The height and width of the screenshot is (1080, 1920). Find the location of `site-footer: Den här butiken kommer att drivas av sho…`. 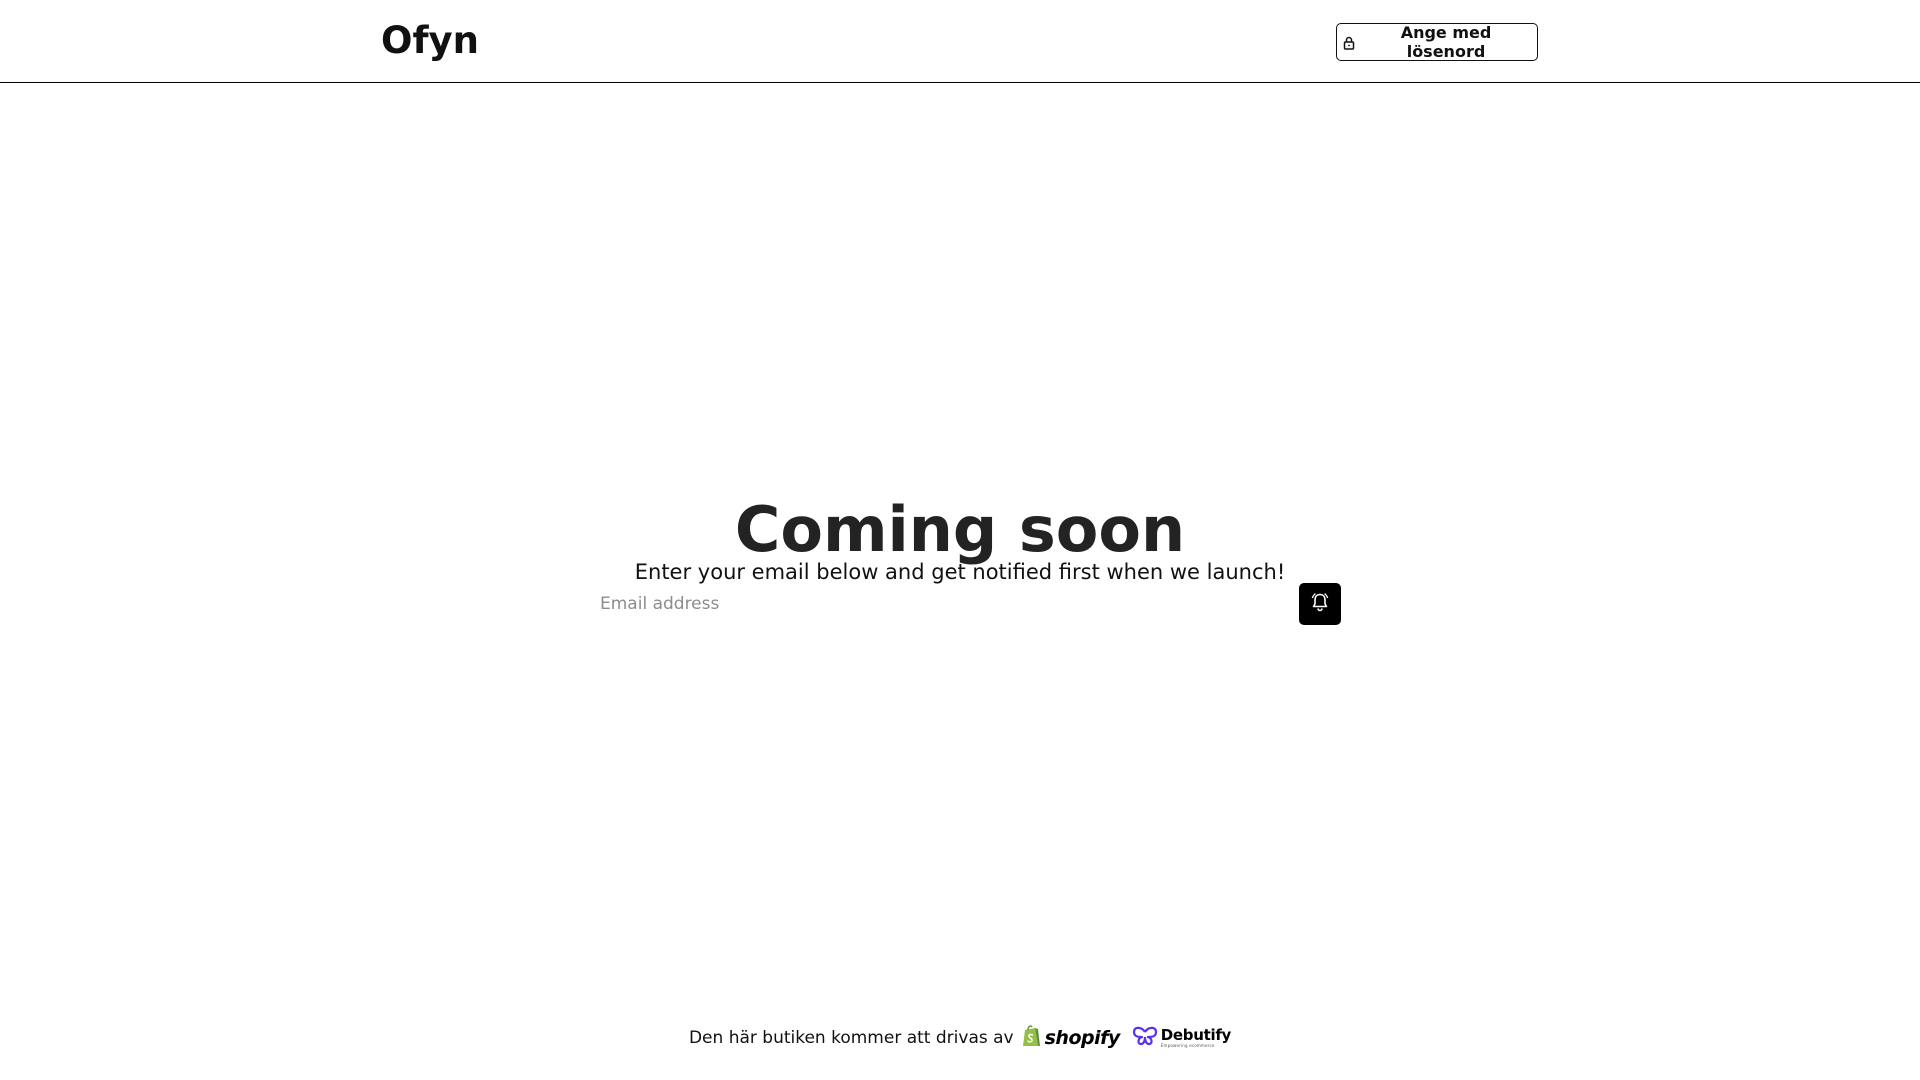

site-footer: Den här butiken kommer att drivas av sho… is located at coordinates (960, 1038).